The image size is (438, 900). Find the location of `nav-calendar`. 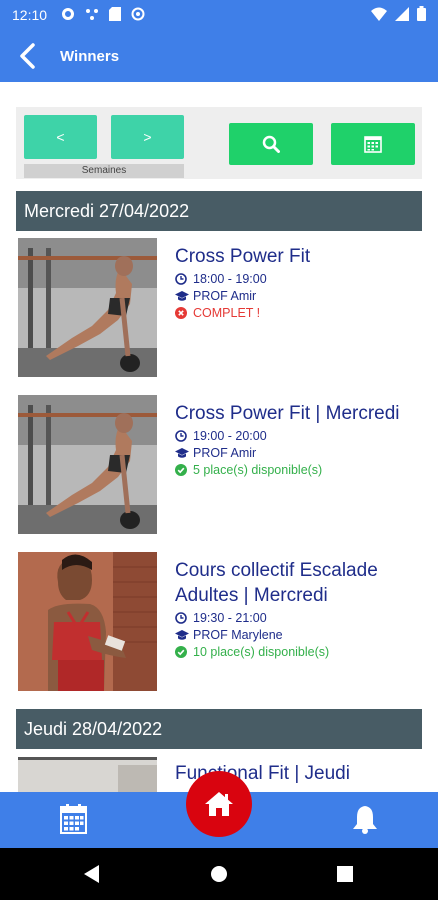

nav-calendar is located at coordinates (73, 821).